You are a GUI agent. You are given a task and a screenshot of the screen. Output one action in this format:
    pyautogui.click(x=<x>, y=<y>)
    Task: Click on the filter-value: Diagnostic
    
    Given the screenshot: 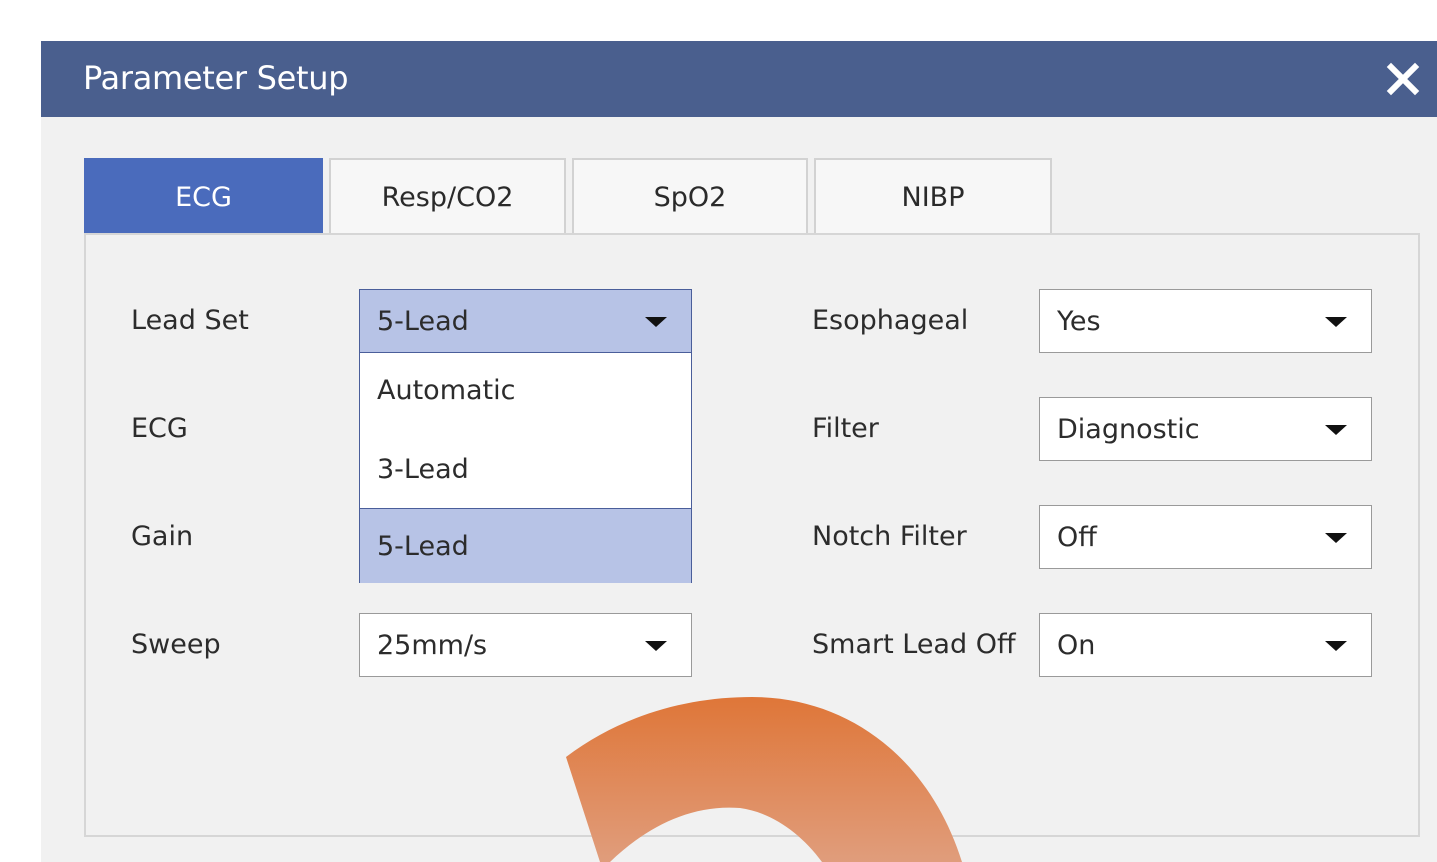 What is the action you would take?
    pyautogui.click(x=1128, y=429)
    